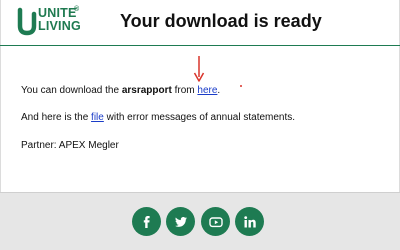 Image resolution: width=400 pixels, height=250 pixels. I want to click on unite-living-logo: UNITE LIVING ®, so click(50, 21).